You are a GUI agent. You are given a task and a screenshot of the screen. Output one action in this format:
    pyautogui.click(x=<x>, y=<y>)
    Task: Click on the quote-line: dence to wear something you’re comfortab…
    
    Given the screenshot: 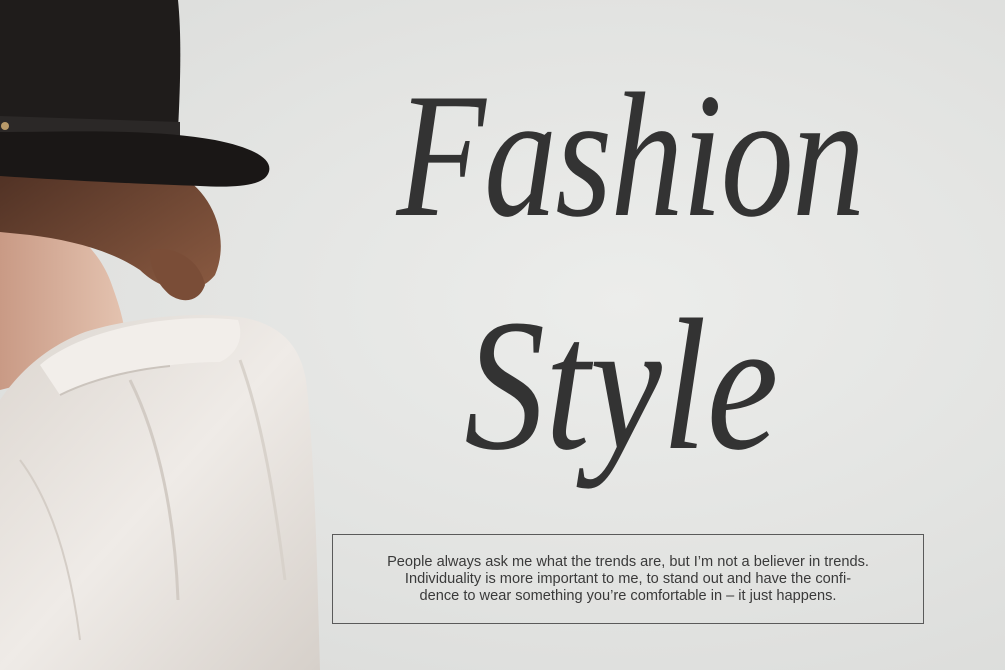 What is the action you would take?
    pyautogui.click(x=628, y=595)
    